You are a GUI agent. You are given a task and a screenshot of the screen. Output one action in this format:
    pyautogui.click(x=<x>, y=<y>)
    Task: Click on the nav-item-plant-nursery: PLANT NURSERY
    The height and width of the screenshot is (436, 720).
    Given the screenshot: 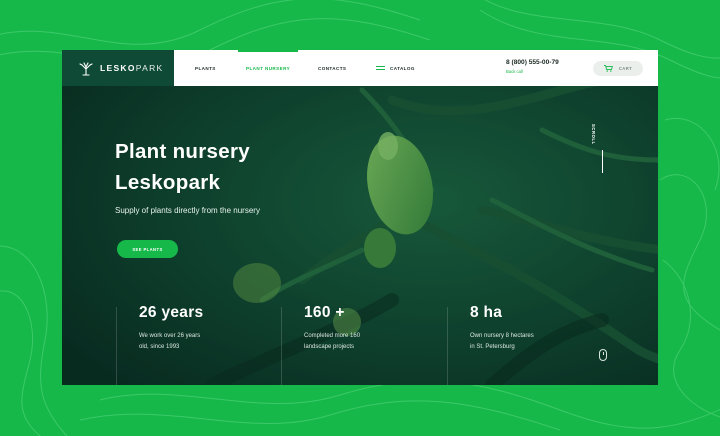 What is the action you would take?
    pyautogui.click(x=268, y=68)
    